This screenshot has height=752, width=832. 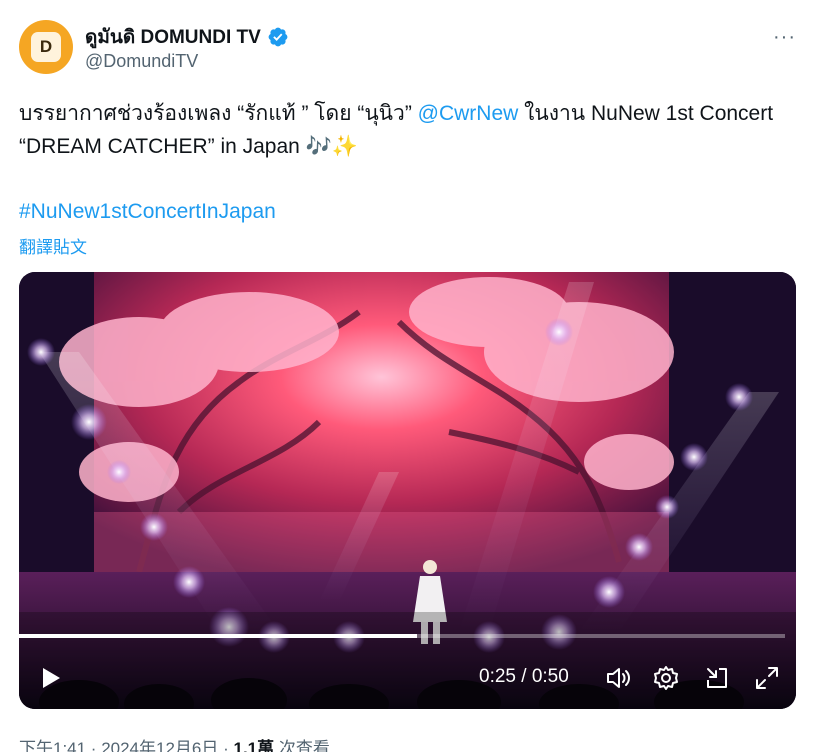 I want to click on hashtag-link: #NuNew1stConcertInJapan, so click(x=147, y=211).